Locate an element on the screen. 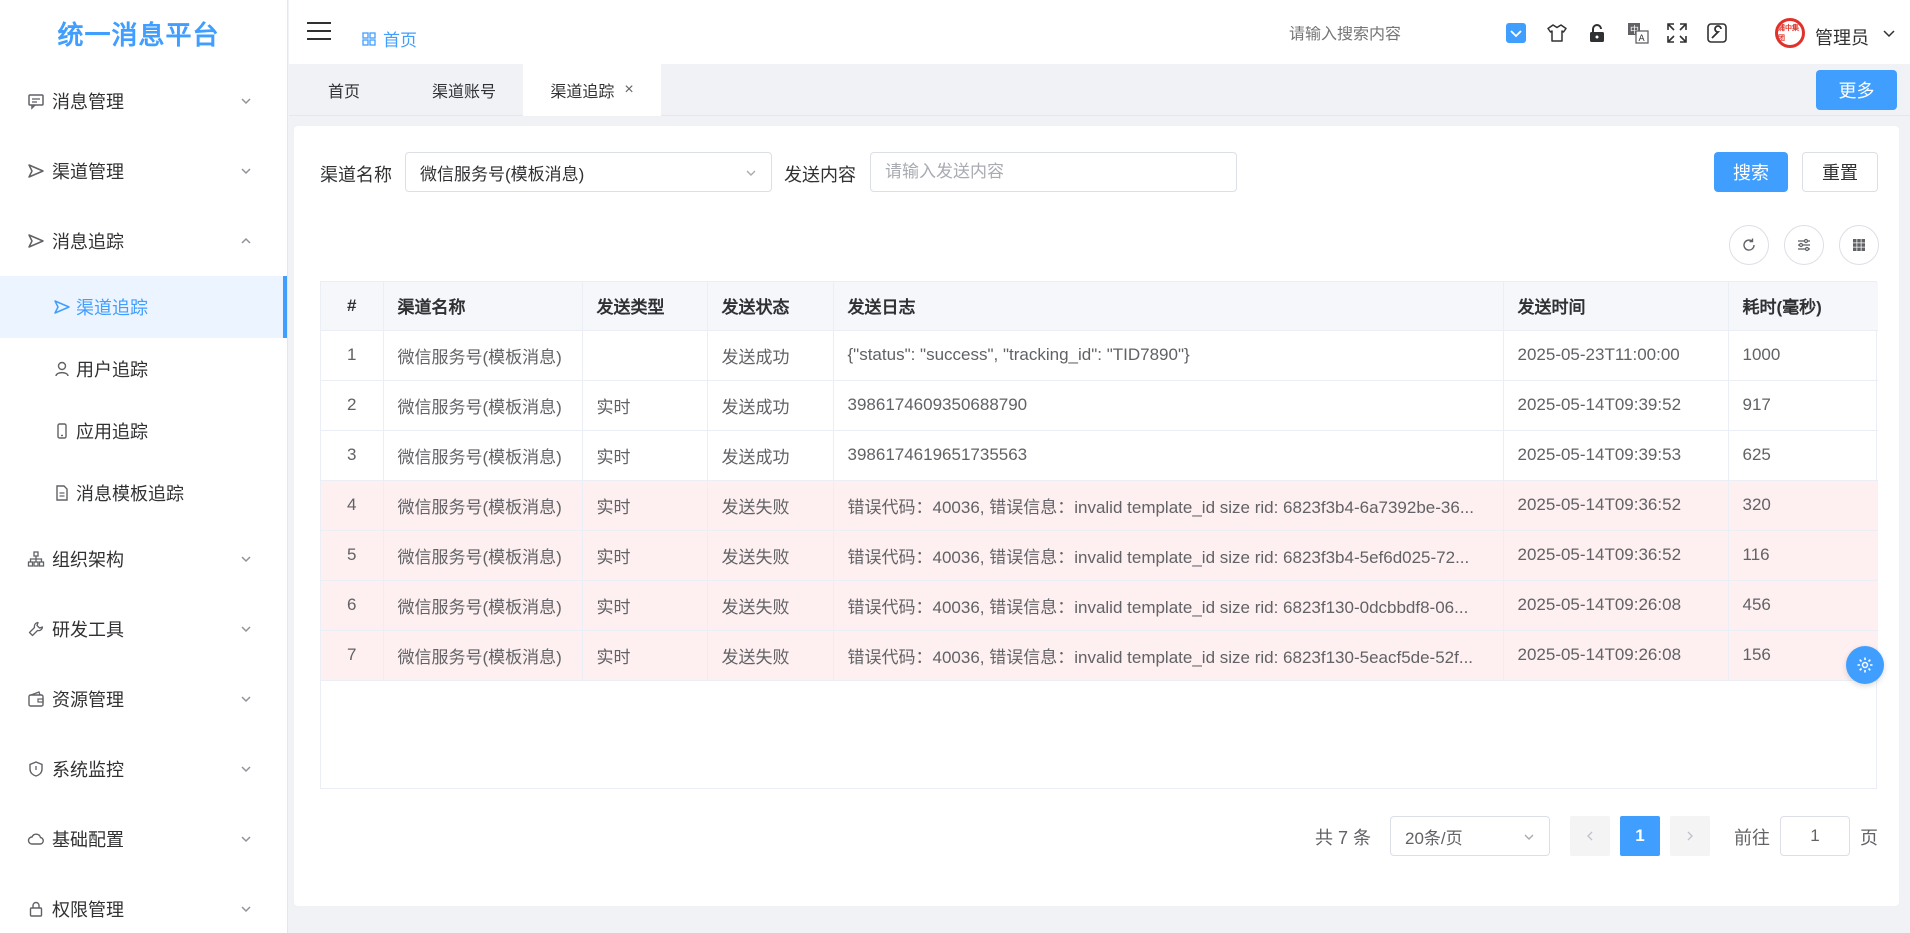 The image size is (1910, 933). tab-channel-tracking: 渠道追踪 × is located at coordinates (592, 90).